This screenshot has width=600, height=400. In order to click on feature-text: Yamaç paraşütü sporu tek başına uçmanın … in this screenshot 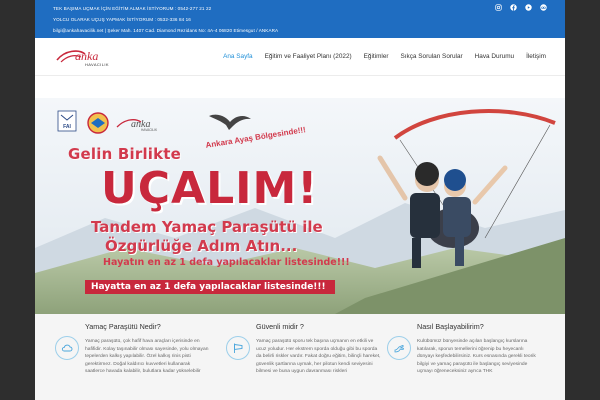, I will do `click(318, 357)`.